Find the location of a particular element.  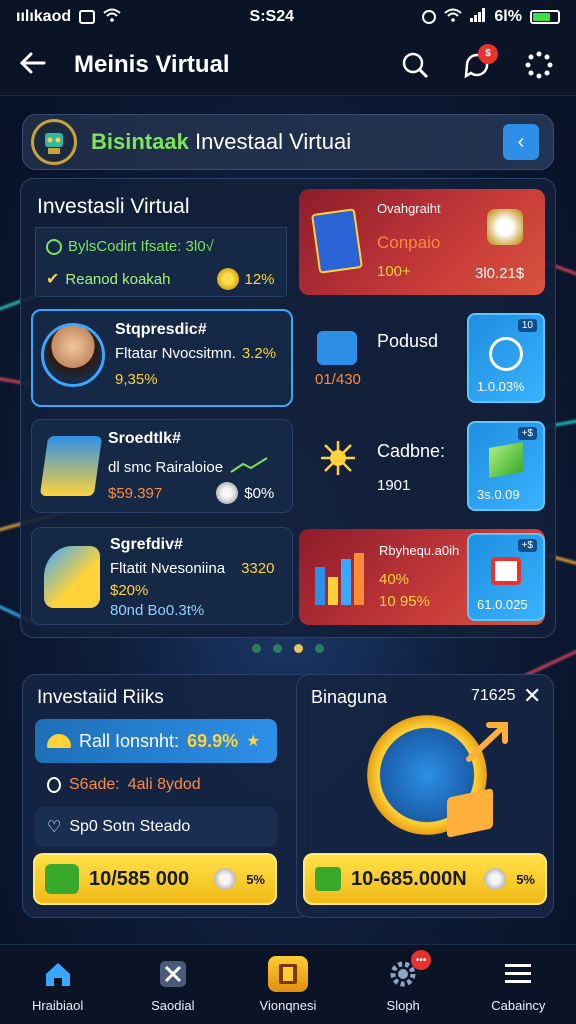

promo-banner: Bisintaak Investaal Virtuai ‹ is located at coordinates (288, 142).